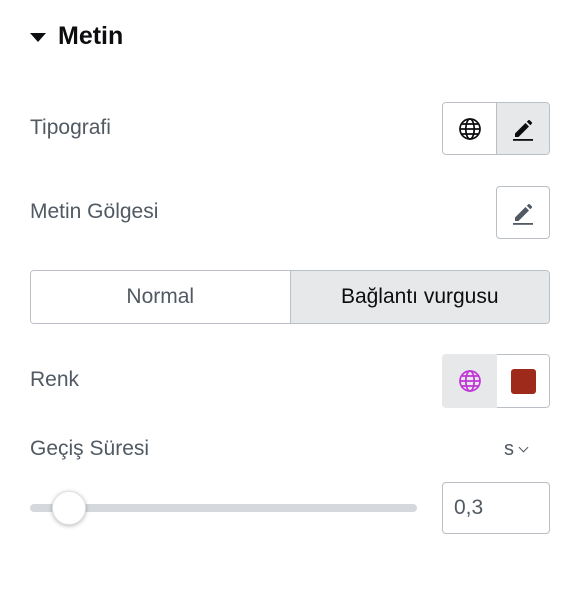 The width and height of the screenshot is (582, 590). What do you see at coordinates (161, 297) in the screenshot?
I see `tab-normal: Normal` at bounding box center [161, 297].